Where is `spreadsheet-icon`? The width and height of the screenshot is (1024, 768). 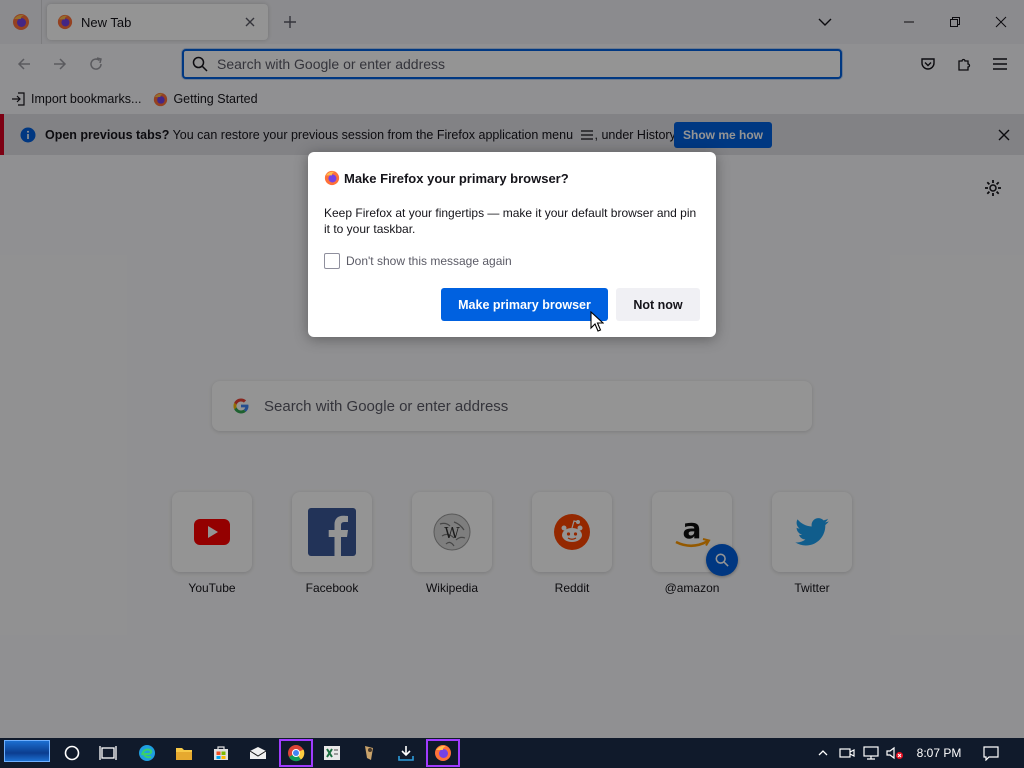
spreadsheet-icon is located at coordinates (332, 753).